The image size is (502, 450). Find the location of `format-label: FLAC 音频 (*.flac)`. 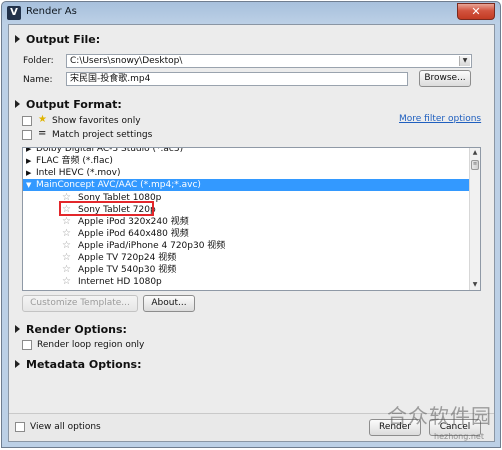

format-label: FLAC 音频 (*.flac) is located at coordinates (74, 161).